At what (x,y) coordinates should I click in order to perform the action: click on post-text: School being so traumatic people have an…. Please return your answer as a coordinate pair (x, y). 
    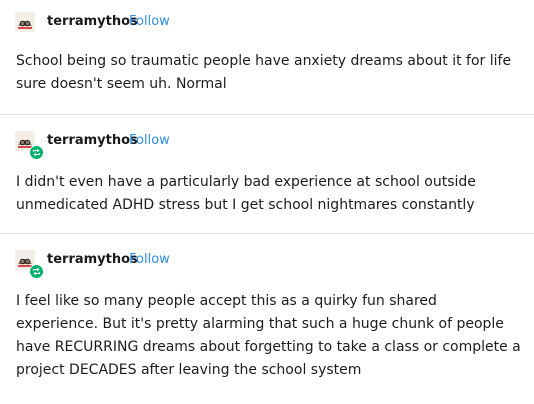
    Looking at the image, I should click on (264, 72).